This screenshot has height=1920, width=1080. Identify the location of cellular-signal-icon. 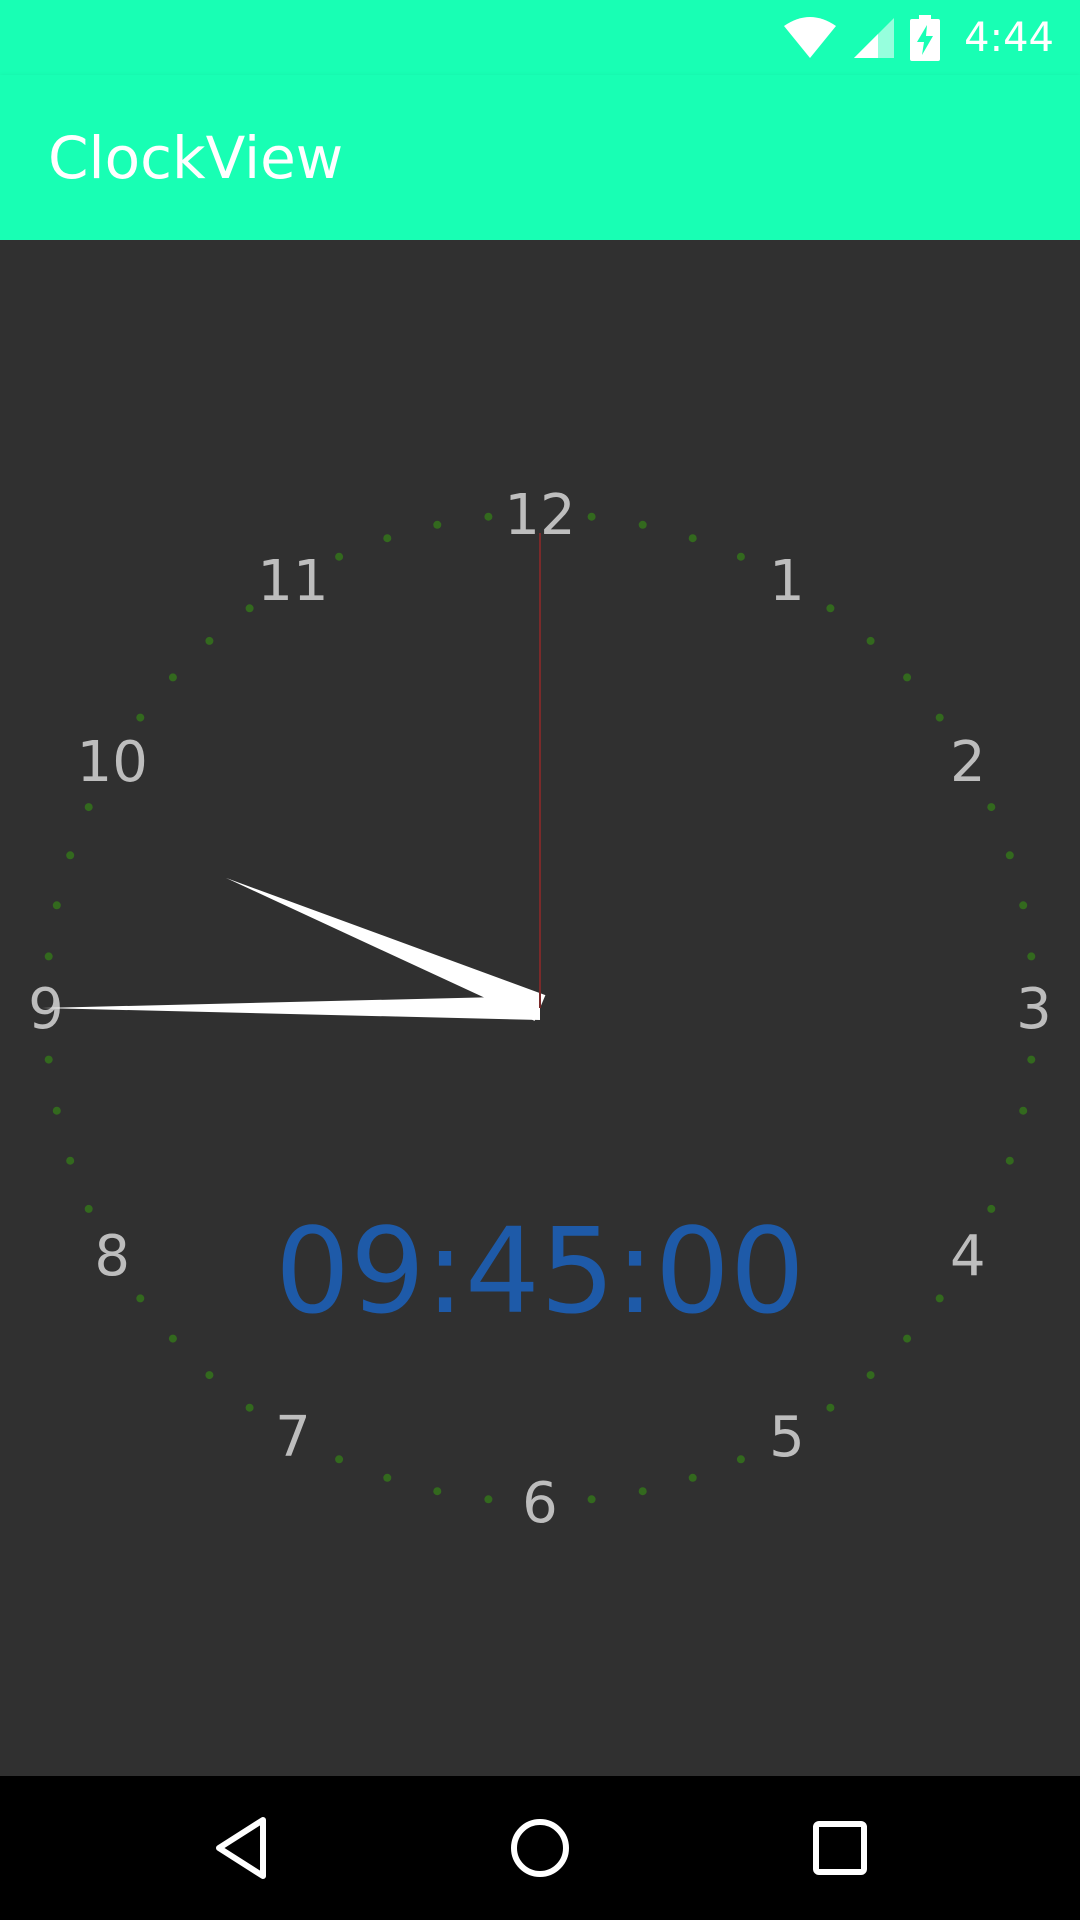
(874, 38).